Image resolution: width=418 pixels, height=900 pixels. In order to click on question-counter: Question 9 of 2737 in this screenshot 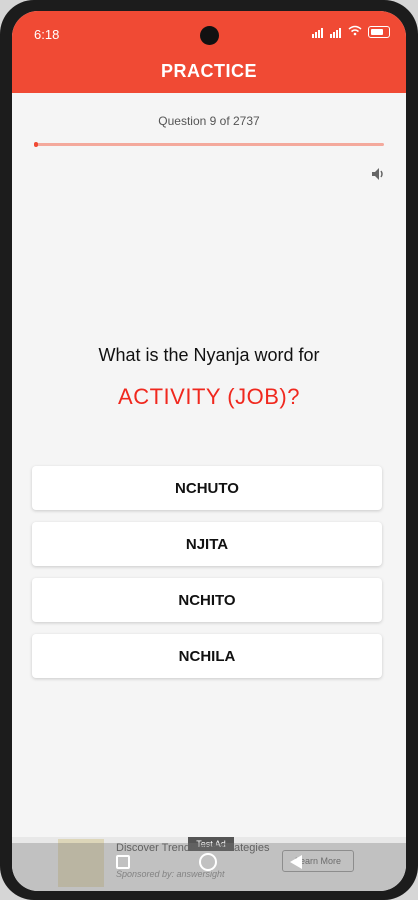, I will do `click(209, 121)`.